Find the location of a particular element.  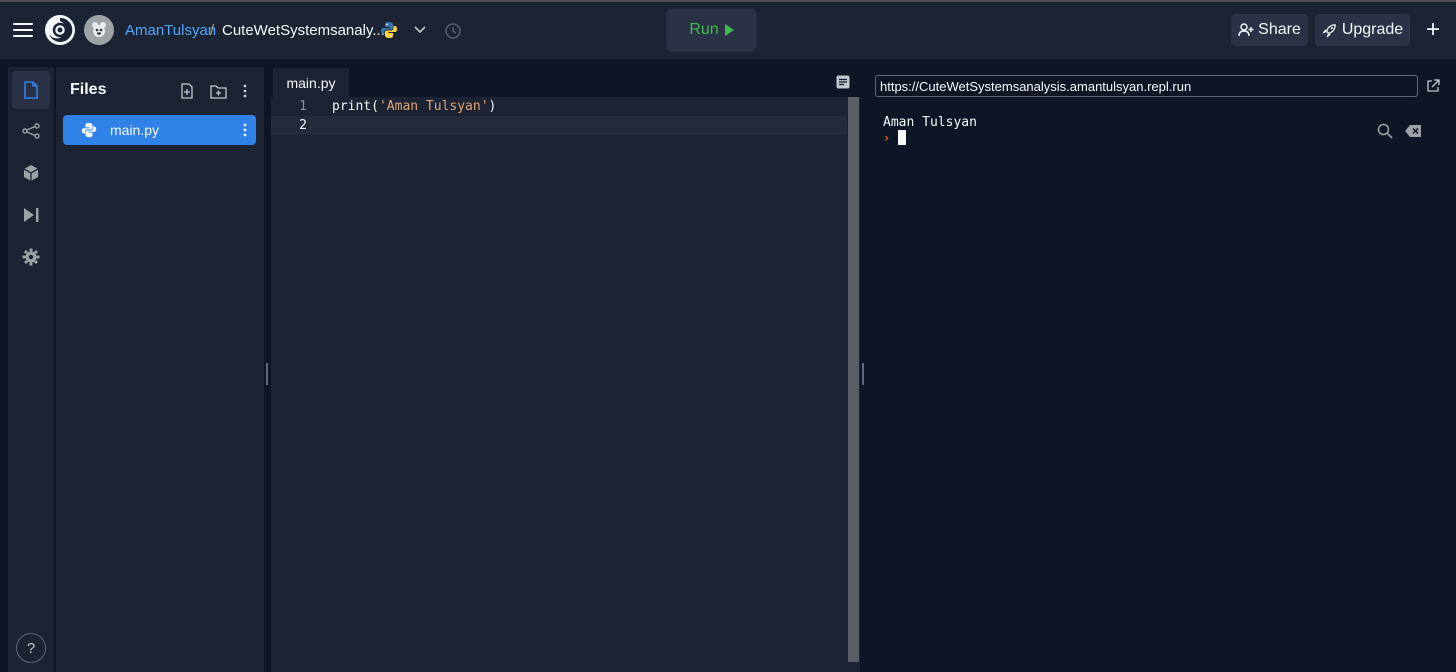

packages-tab-button is located at coordinates (31, 173).